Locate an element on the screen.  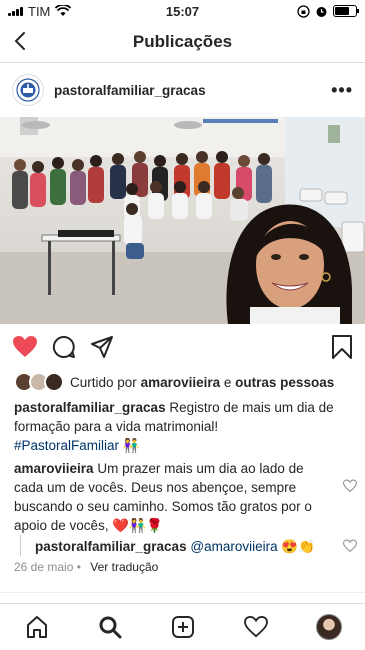
bottom-tab-bar is located at coordinates (182, 626).